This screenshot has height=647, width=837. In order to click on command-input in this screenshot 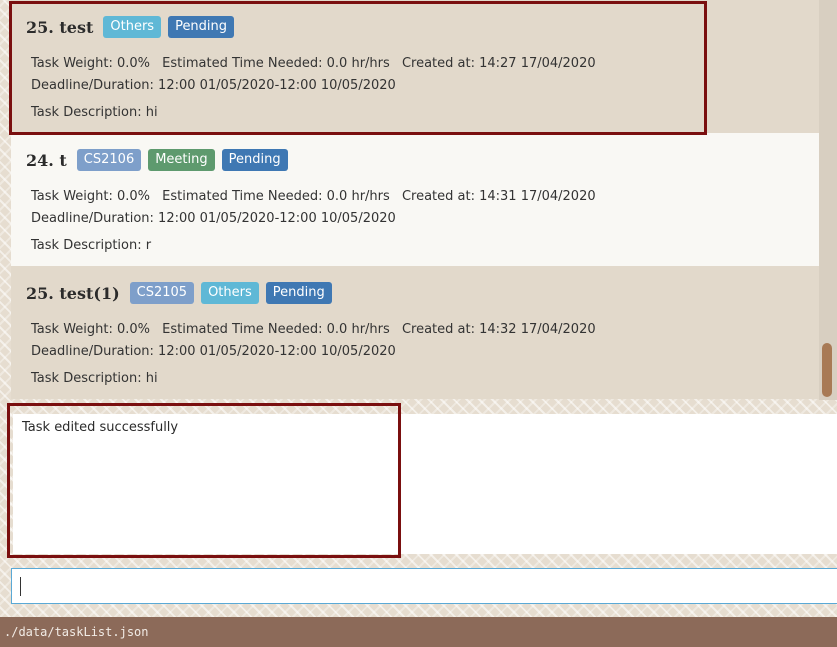, I will do `click(424, 586)`.